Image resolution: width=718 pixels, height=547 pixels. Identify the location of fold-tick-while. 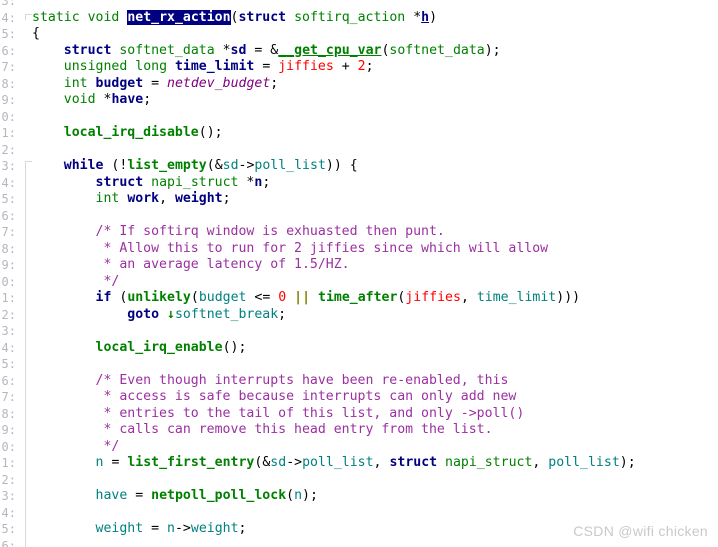
(28, 161).